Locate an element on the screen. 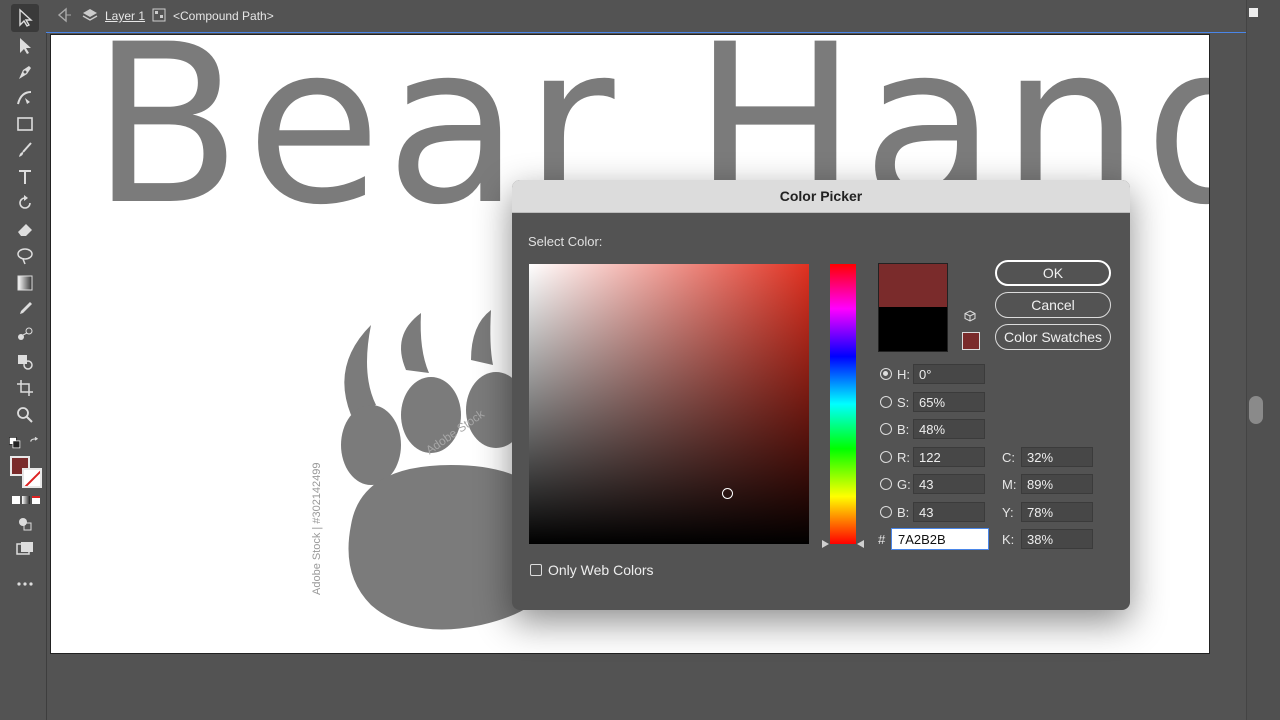 The image size is (1280, 720). hex-label: # is located at coordinates (882, 539).